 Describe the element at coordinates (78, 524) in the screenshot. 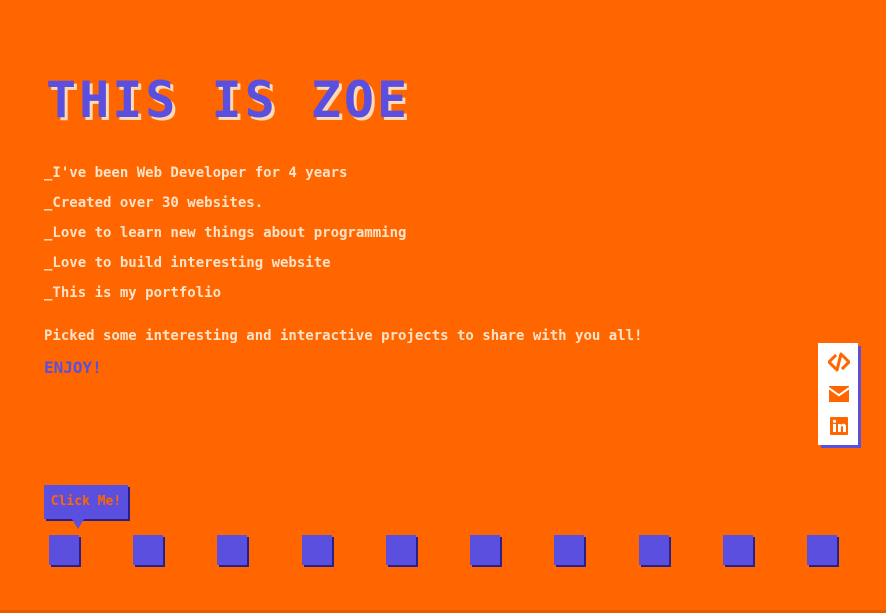

I see `bubble-tail` at that location.